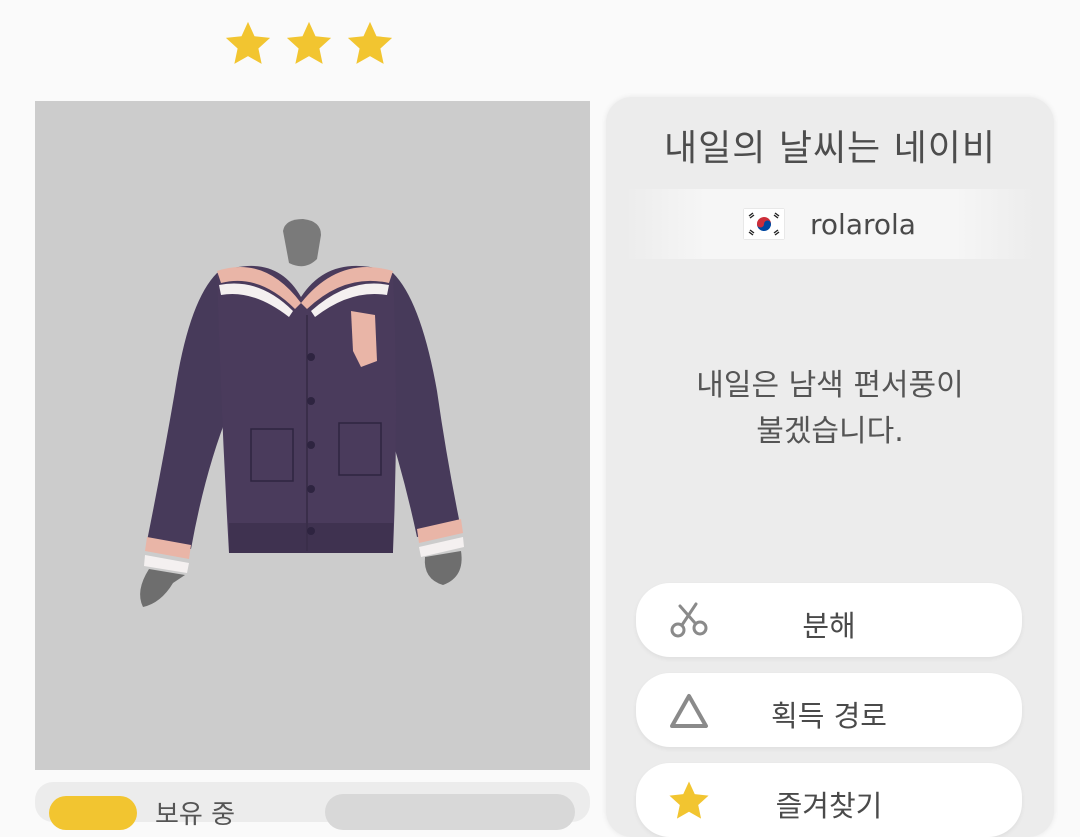 This screenshot has height=837, width=1080. Describe the element at coordinates (195, 815) in the screenshot. I see `owned-label: 보유 중` at that location.